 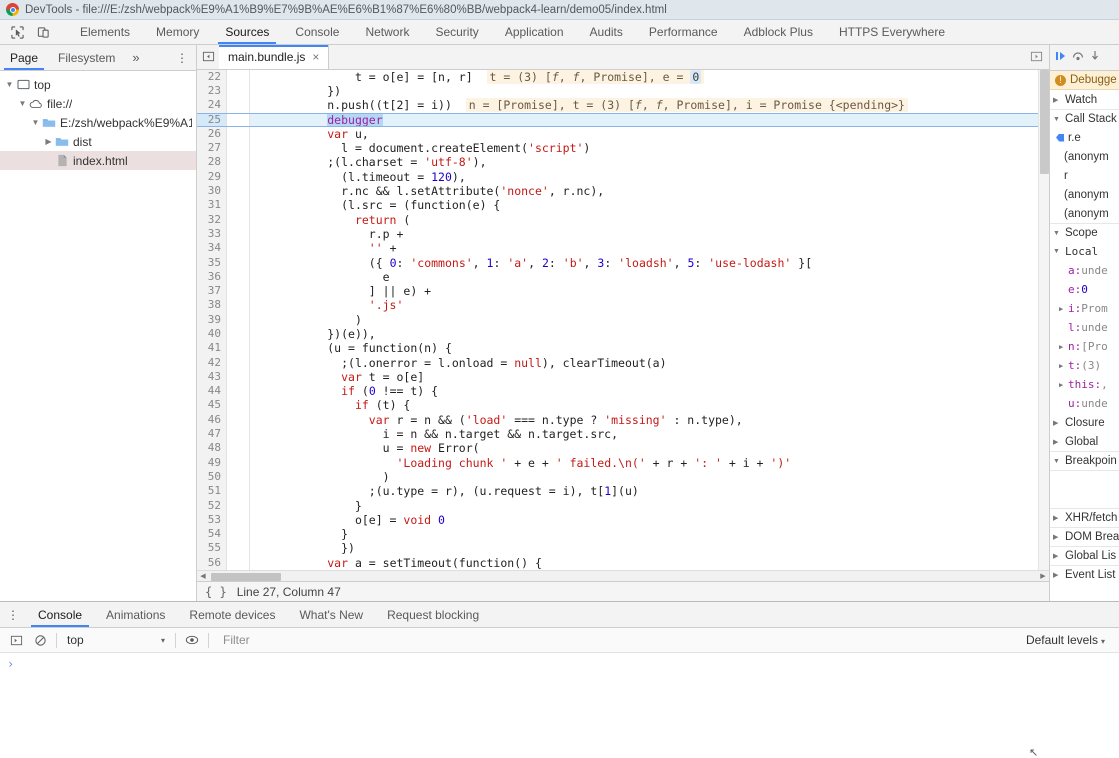 What do you see at coordinates (98, 84) in the screenshot?
I see `tree-node-top: top` at bounding box center [98, 84].